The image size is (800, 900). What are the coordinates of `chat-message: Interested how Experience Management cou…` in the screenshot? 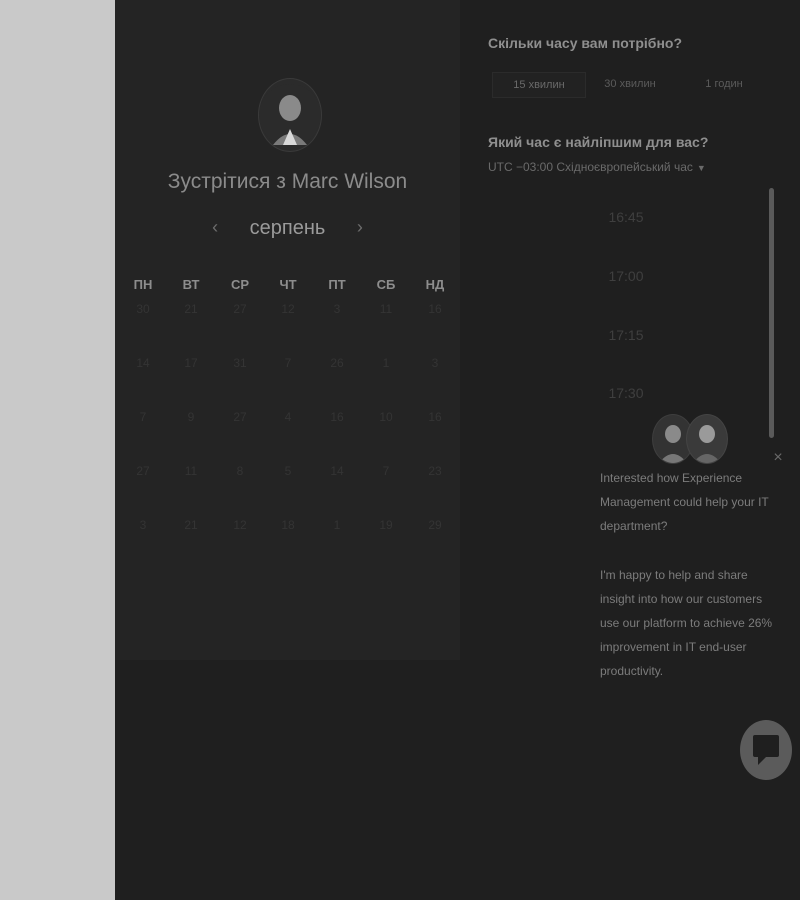 It's located at (684, 502).